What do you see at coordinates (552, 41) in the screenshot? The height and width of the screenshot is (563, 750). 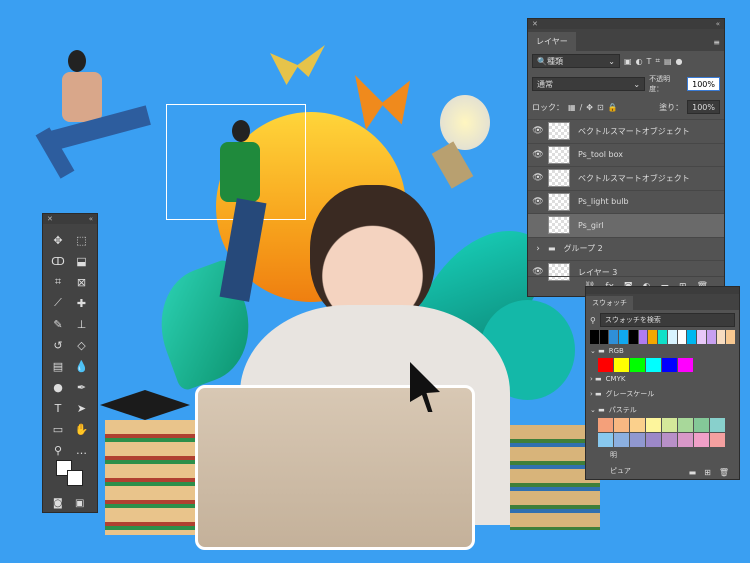 I see `tab-layers: レイヤー` at bounding box center [552, 41].